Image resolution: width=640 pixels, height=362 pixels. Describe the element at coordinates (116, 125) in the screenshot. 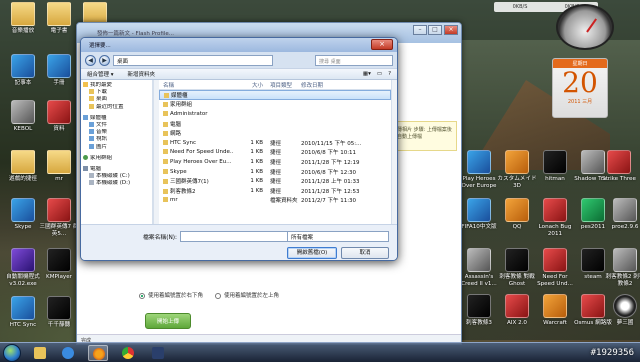

I see `nav-item: 文件` at that location.